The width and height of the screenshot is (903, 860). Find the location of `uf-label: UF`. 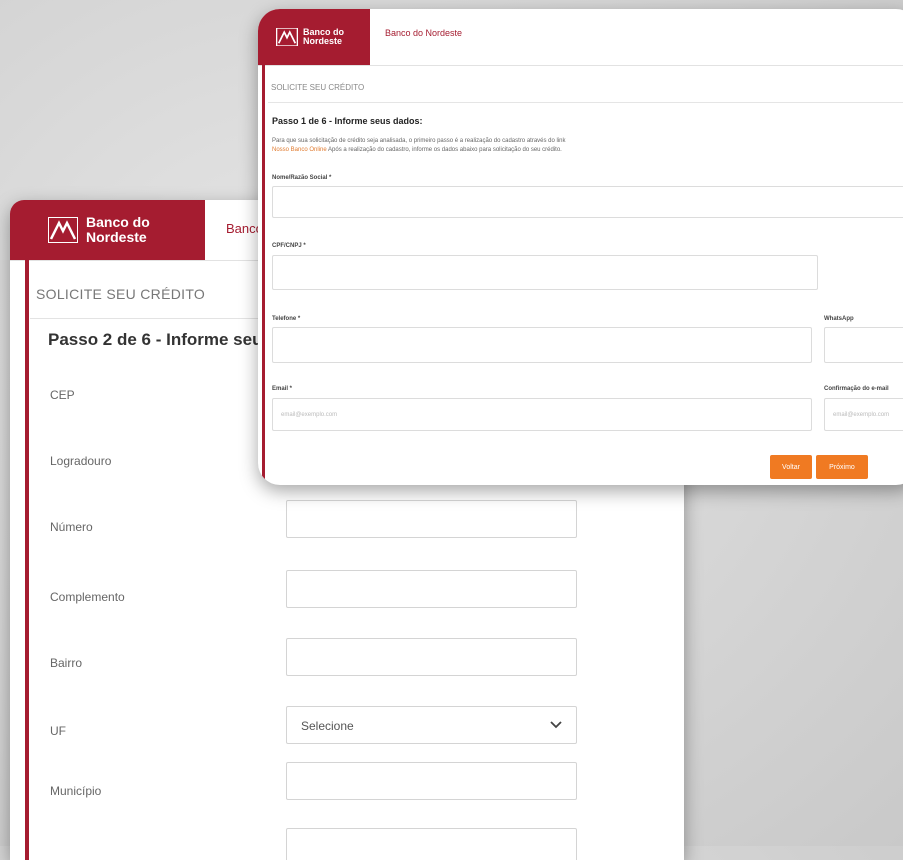

uf-label: UF is located at coordinates (58, 731).